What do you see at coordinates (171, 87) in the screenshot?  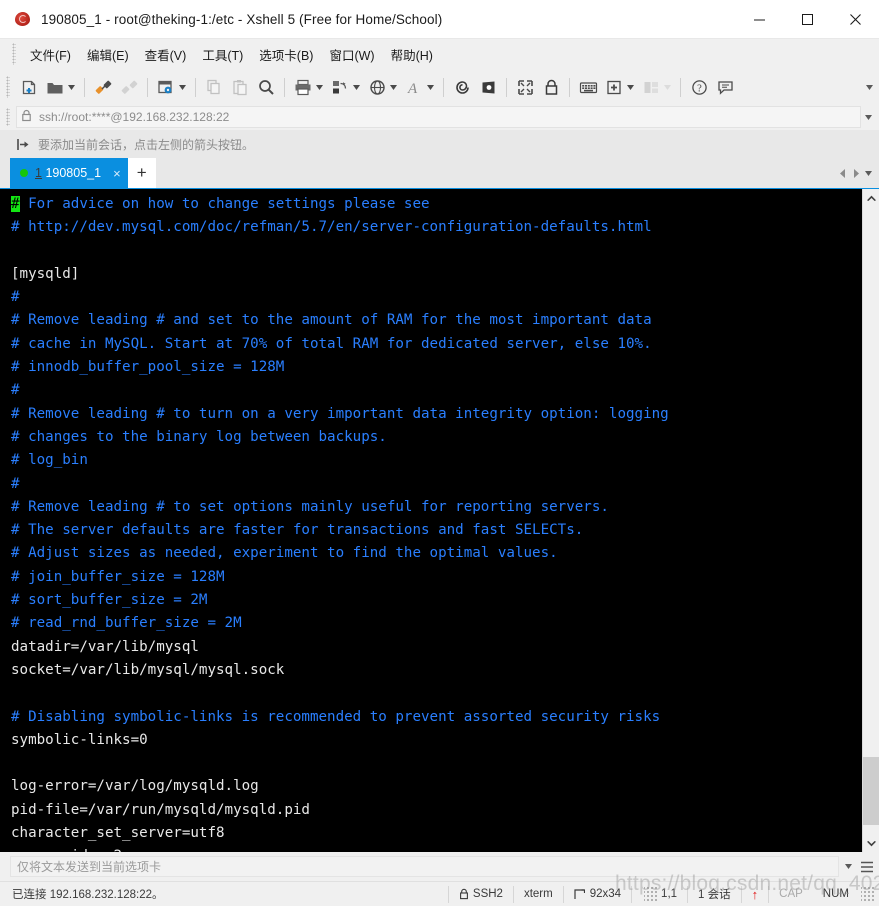 I see `session-properties-button` at bounding box center [171, 87].